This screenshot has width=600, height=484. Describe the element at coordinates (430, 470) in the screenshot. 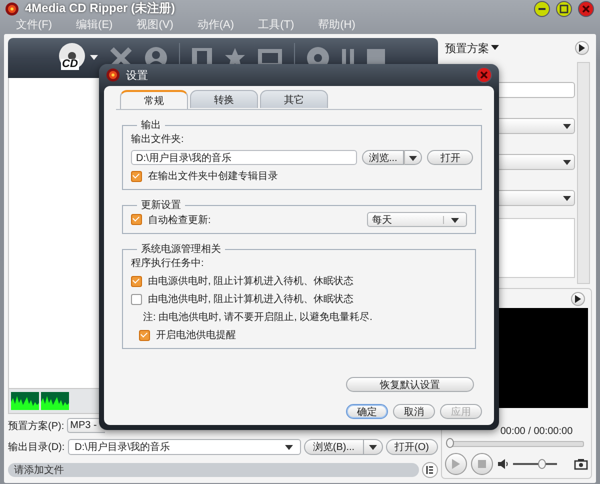

I see `list-view-icon` at that location.